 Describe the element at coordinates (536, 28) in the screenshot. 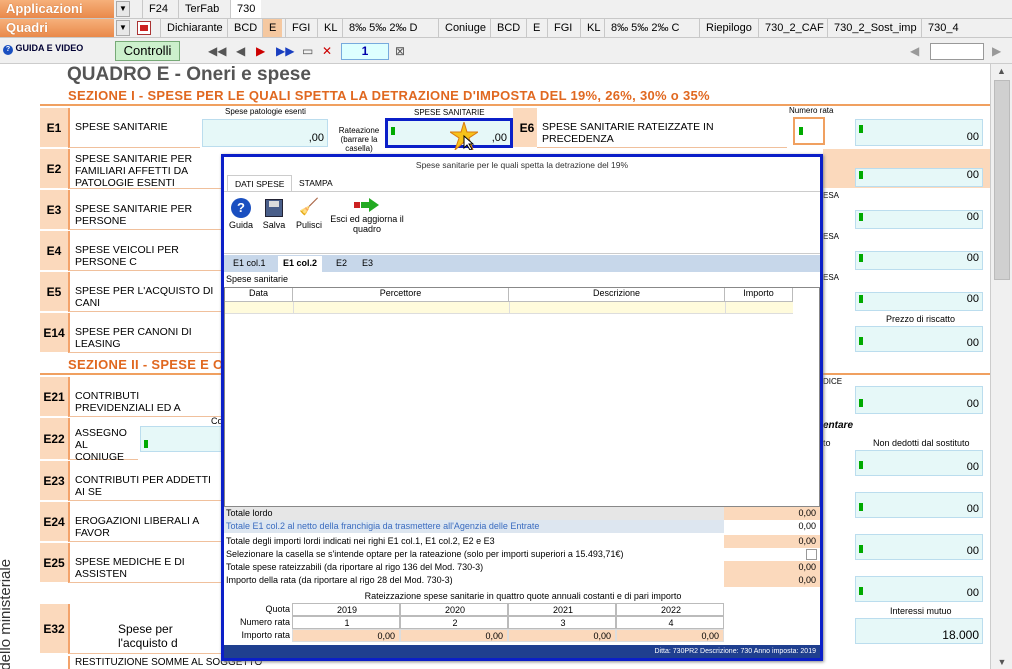

I see `tab-e-coniuge: E` at that location.